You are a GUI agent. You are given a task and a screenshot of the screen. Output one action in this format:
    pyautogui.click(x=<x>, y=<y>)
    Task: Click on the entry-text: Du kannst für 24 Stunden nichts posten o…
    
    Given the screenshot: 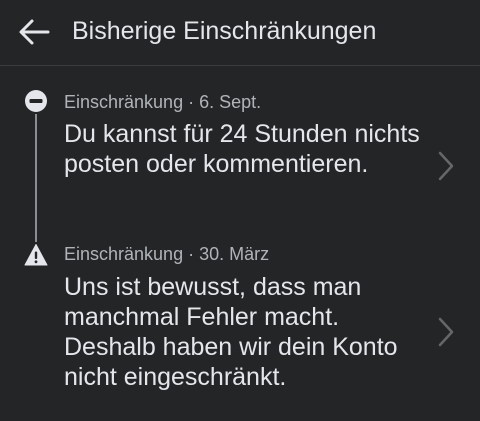 What is the action you would take?
    pyautogui.click(x=242, y=149)
    